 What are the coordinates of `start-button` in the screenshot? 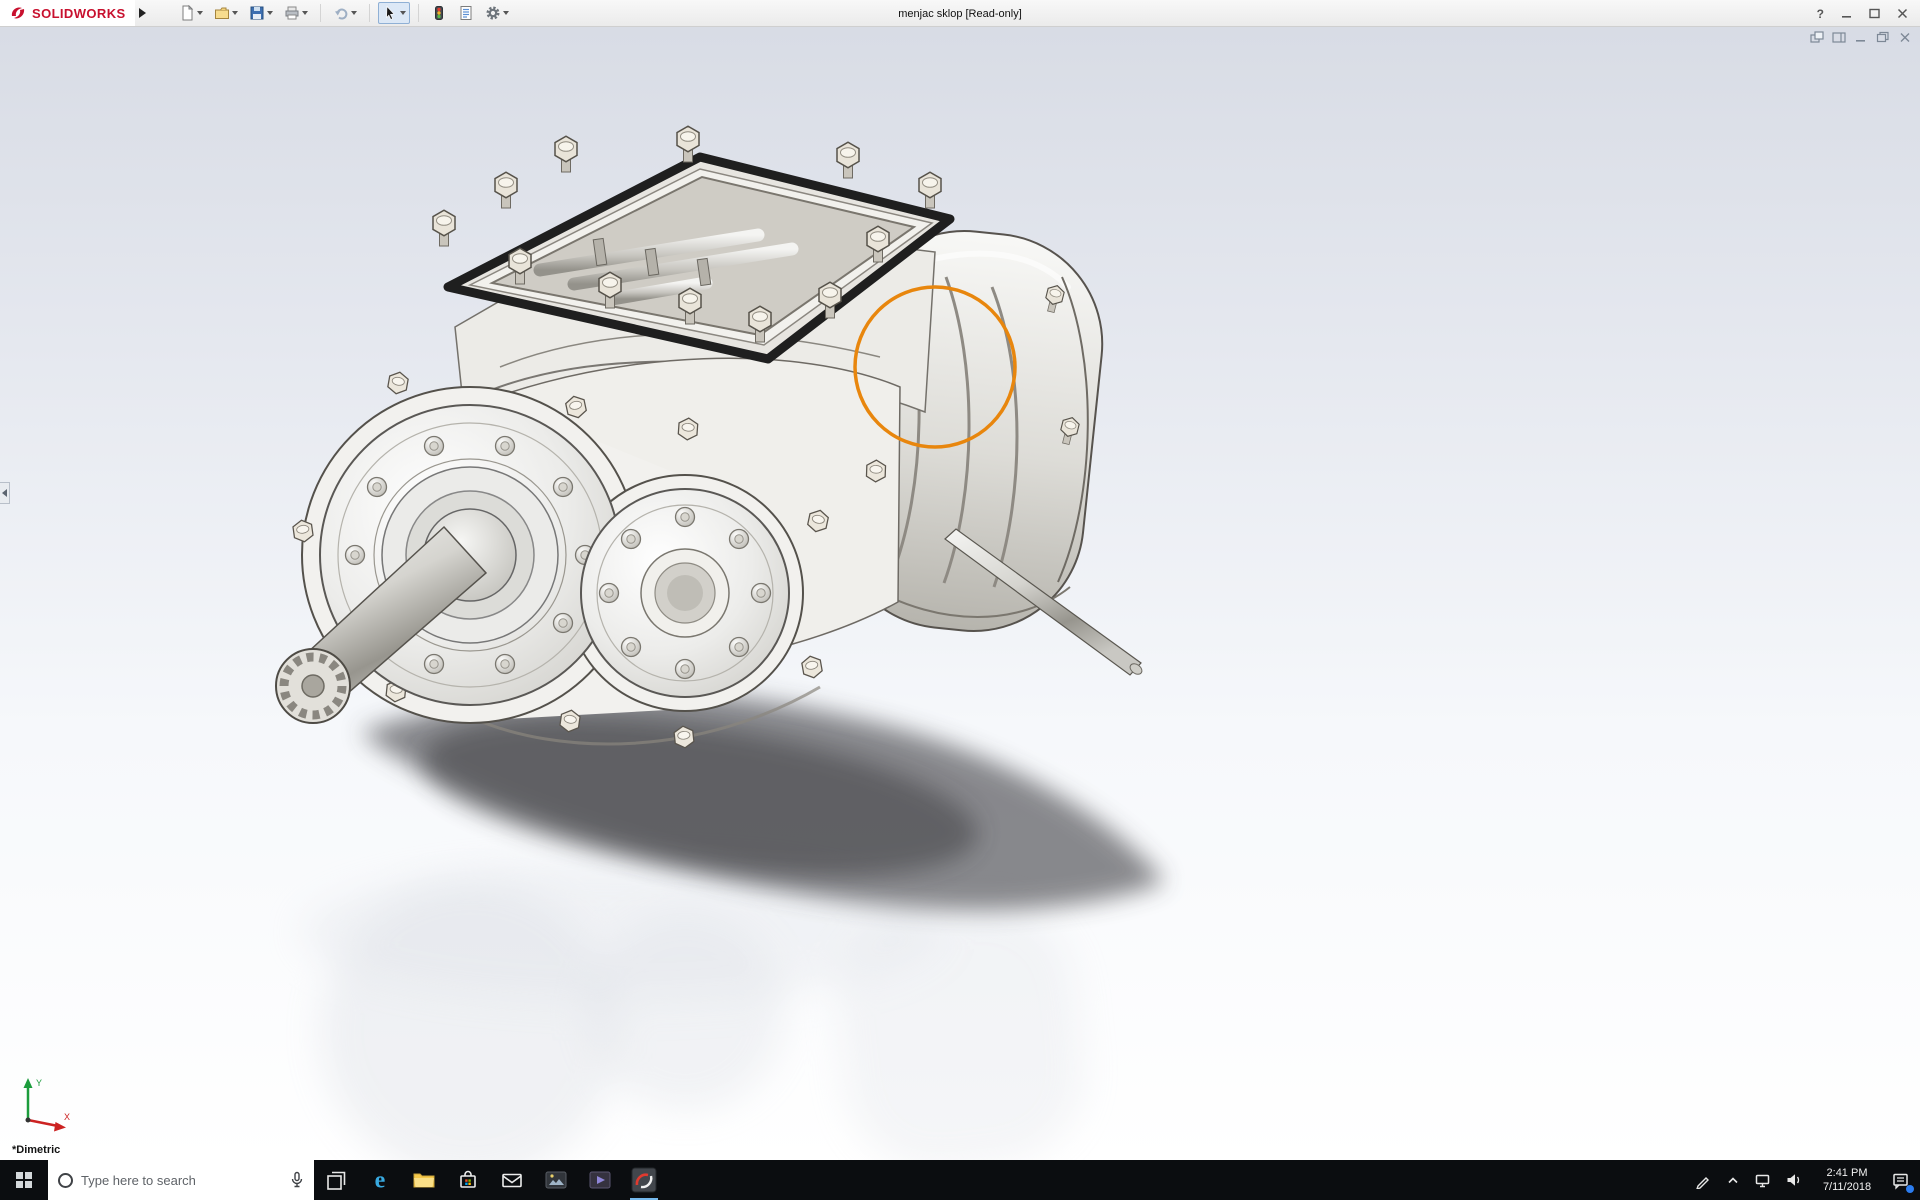 It's located at (24, 1180).